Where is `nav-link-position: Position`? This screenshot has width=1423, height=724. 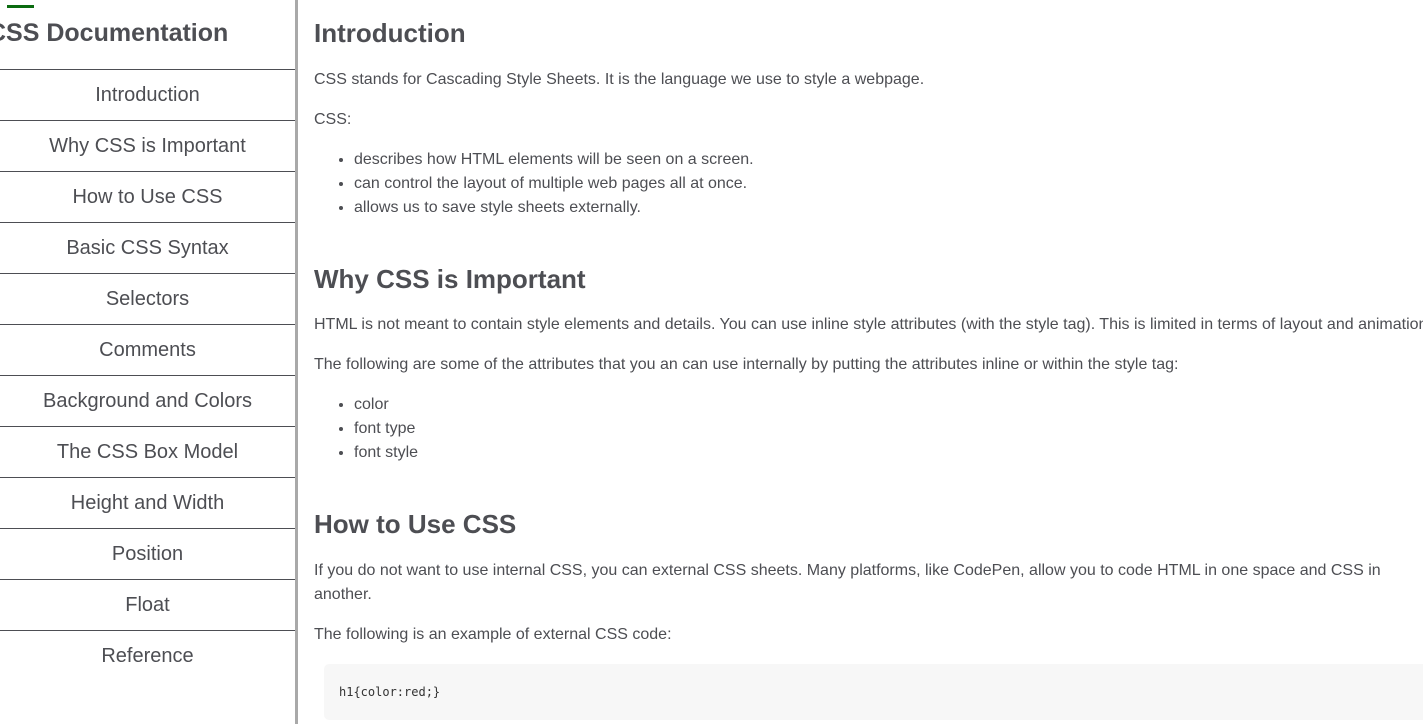
nav-link-position: Position is located at coordinates (147, 553).